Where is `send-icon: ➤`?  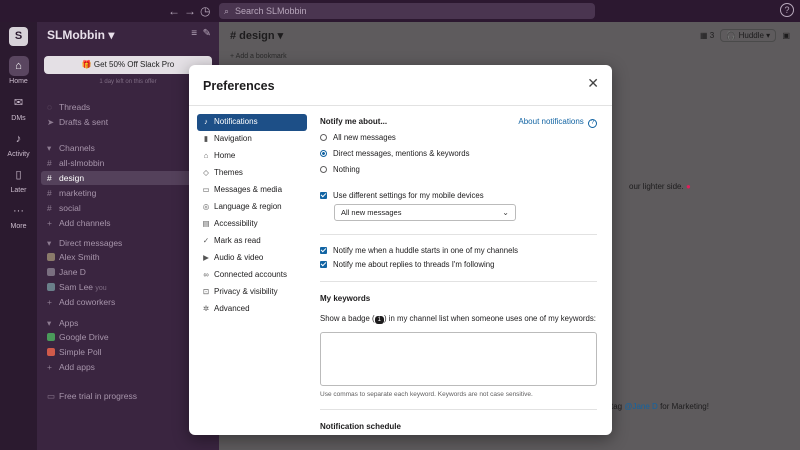 send-icon: ➤ is located at coordinates (51, 122).